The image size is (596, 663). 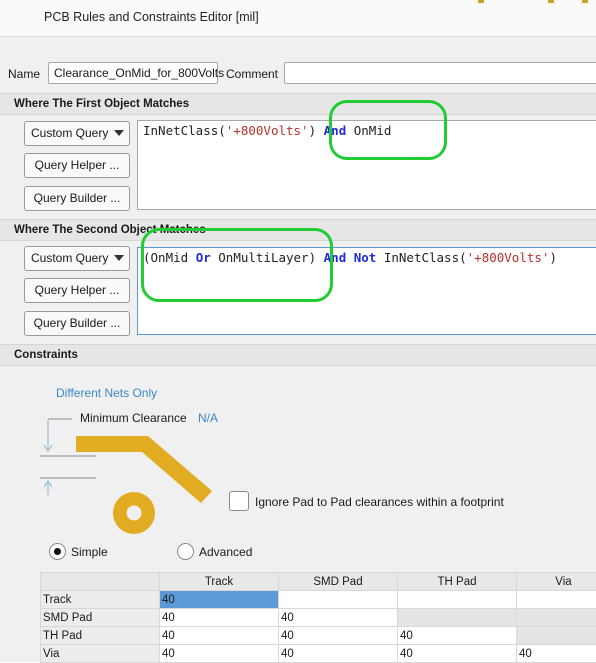 I want to click on second-query-type-label: Custom Query, so click(x=69, y=258).